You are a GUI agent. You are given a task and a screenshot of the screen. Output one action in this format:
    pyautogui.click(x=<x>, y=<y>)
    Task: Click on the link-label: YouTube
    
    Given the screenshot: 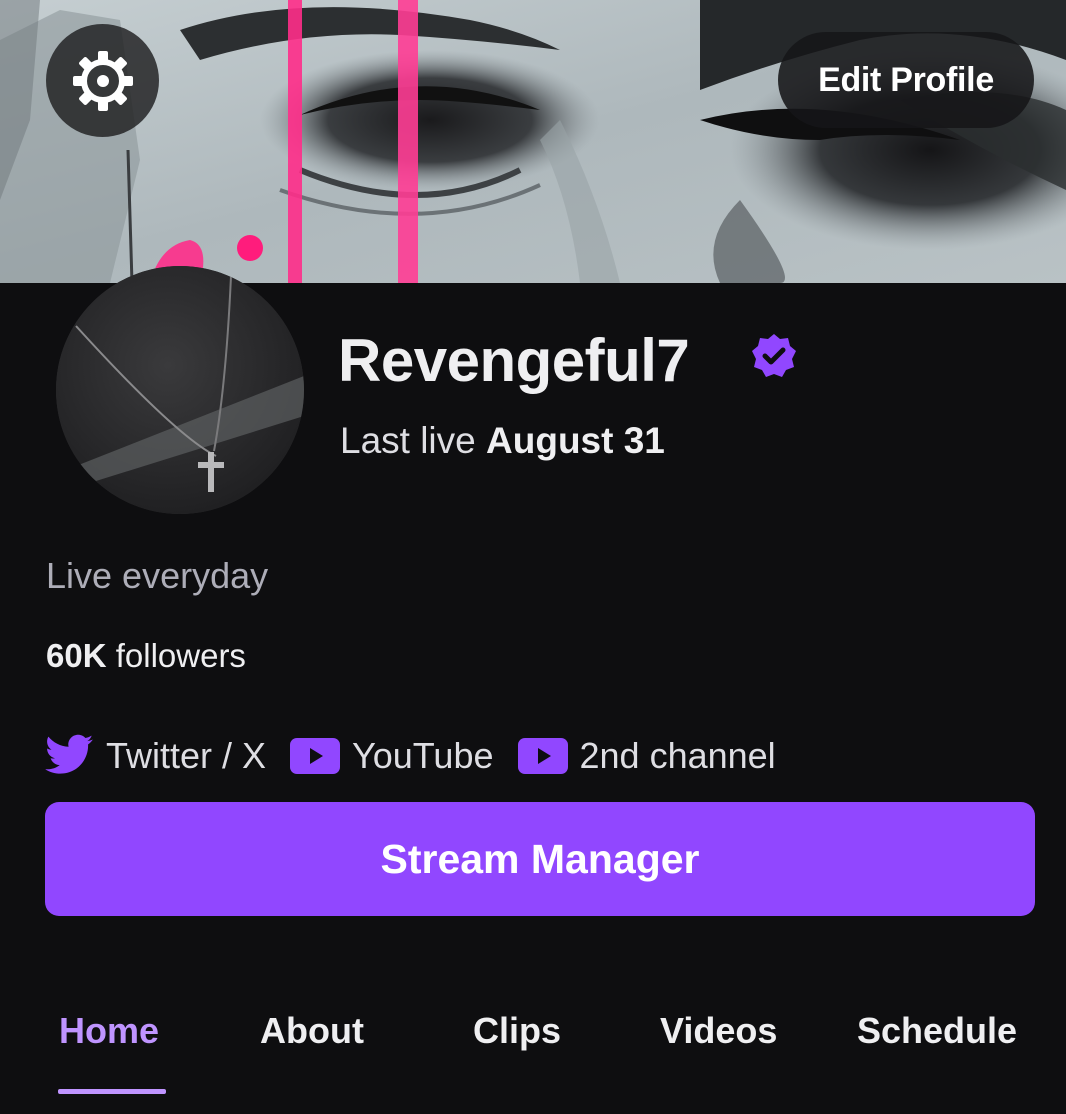 What is the action you would take?
    pyautogui.click(x=423, y=755)
    